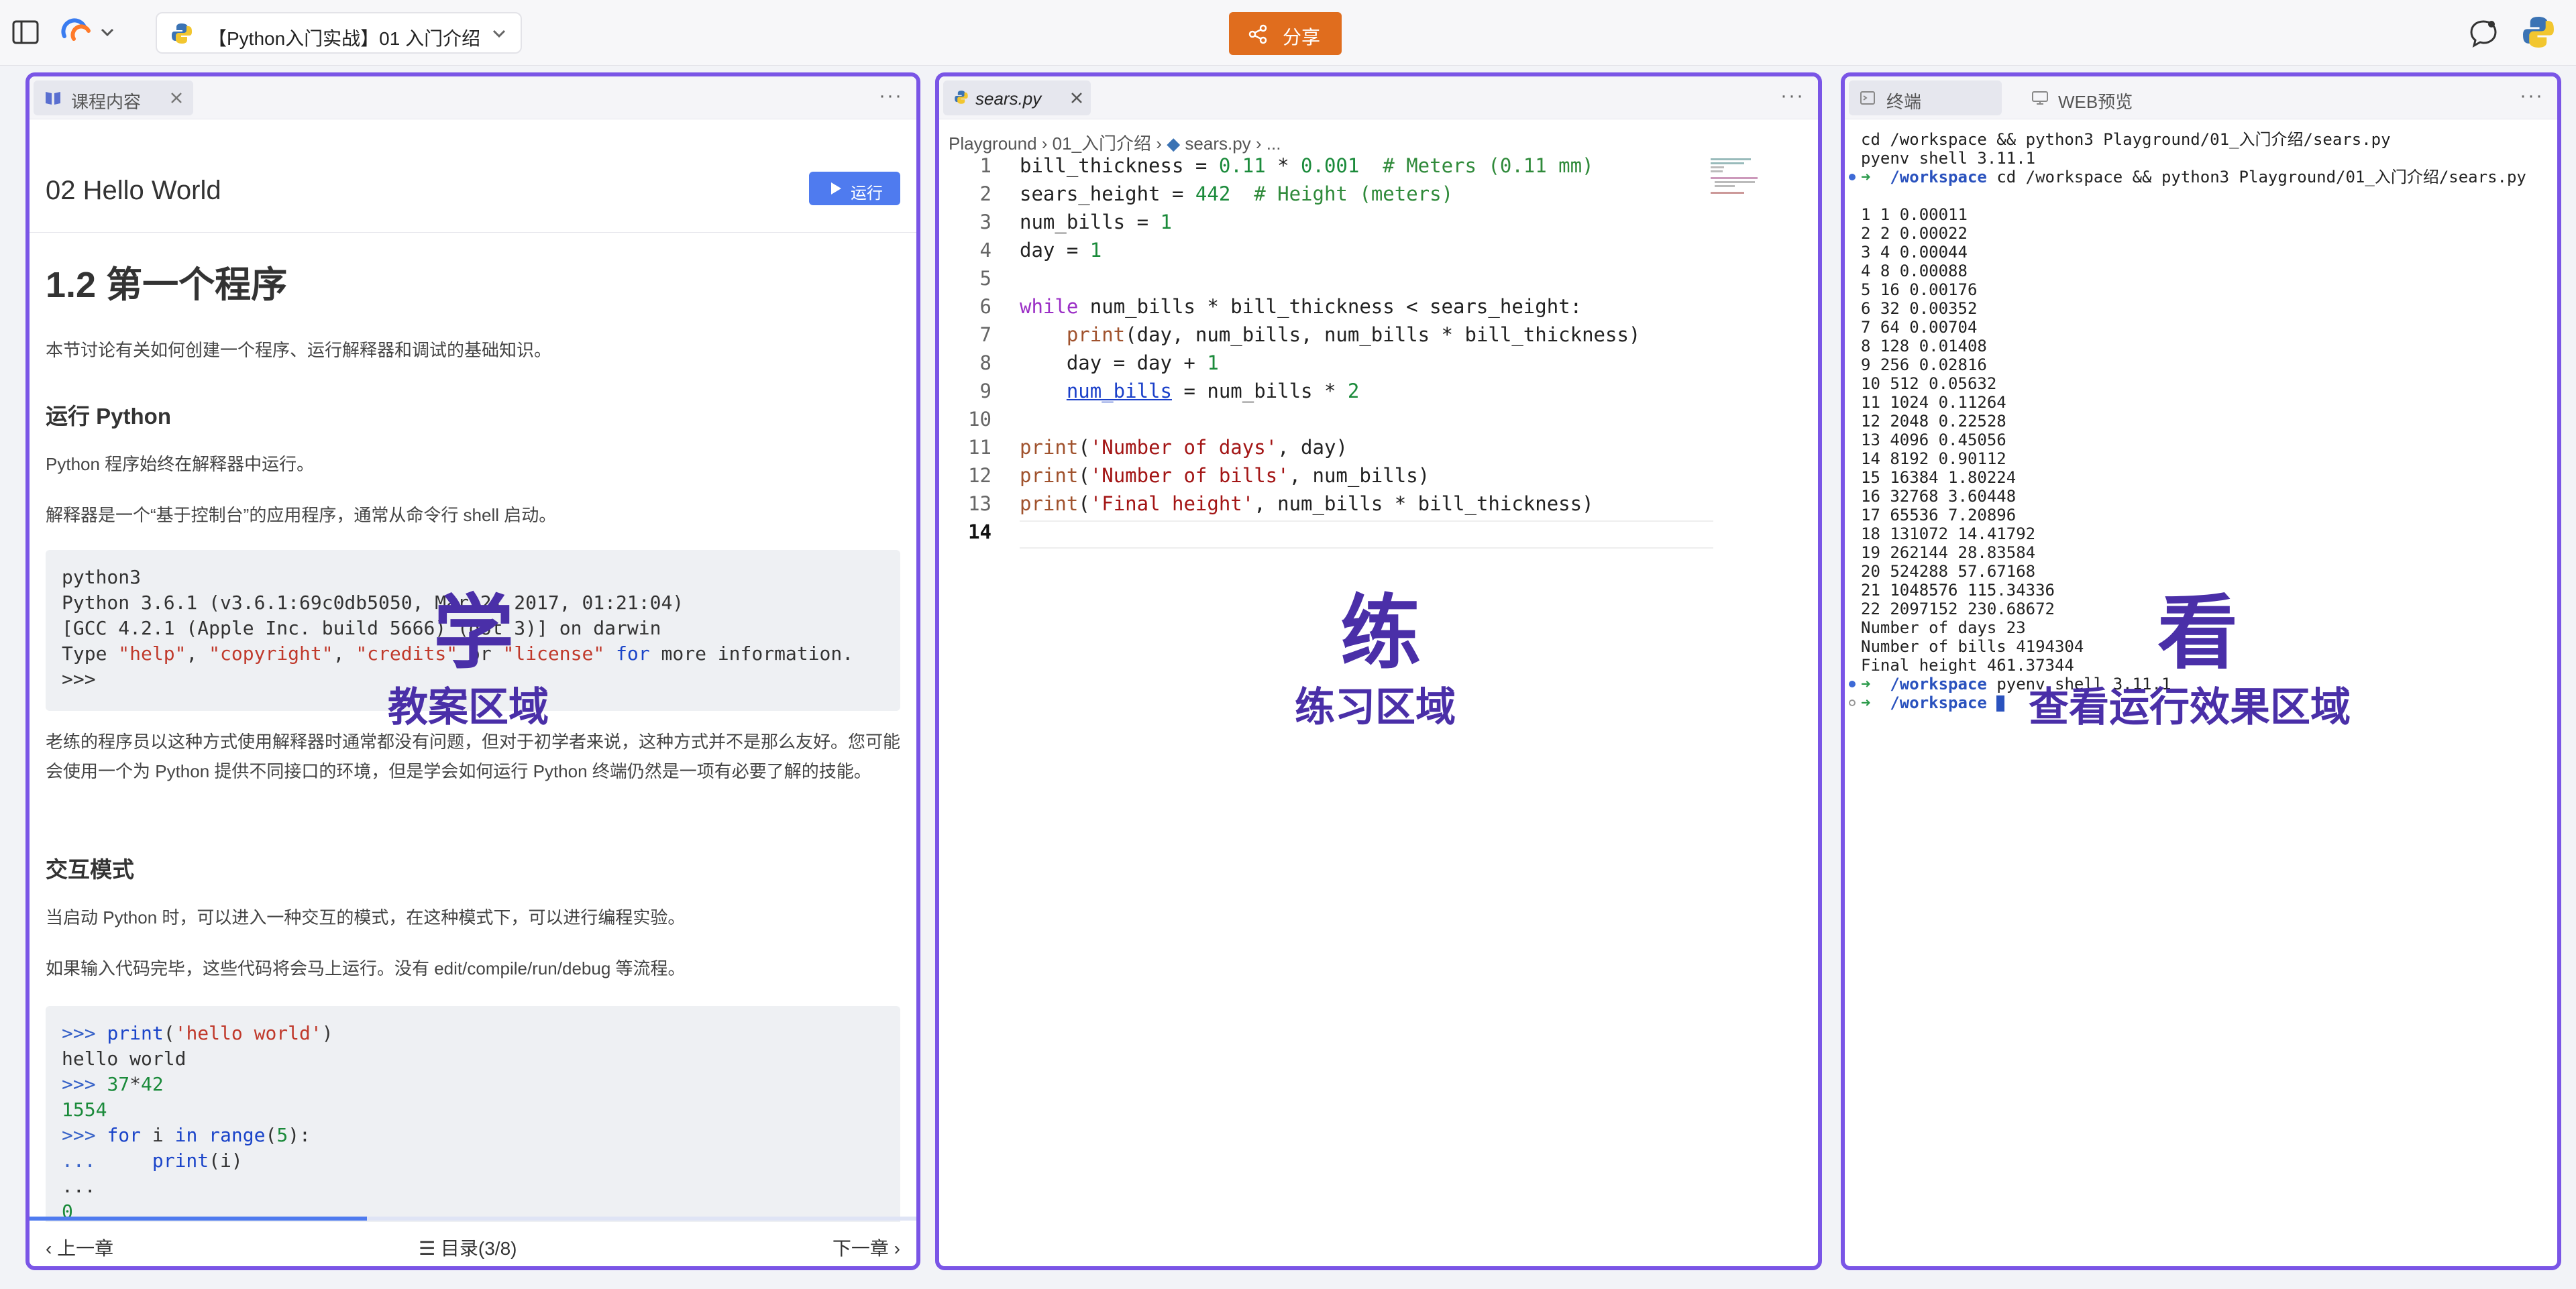 This screenshot has height=1289, width=2576. I want to click on output-line: 19 262144 28.83584, so click(1948, 552).